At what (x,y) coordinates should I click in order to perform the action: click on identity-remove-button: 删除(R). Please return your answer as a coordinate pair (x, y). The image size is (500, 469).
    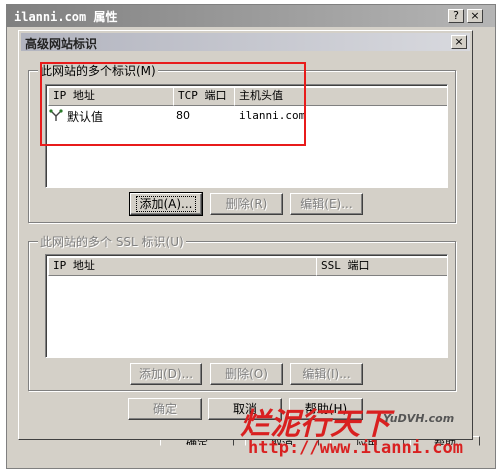
    Looking at the image, I should click on (246, 204).